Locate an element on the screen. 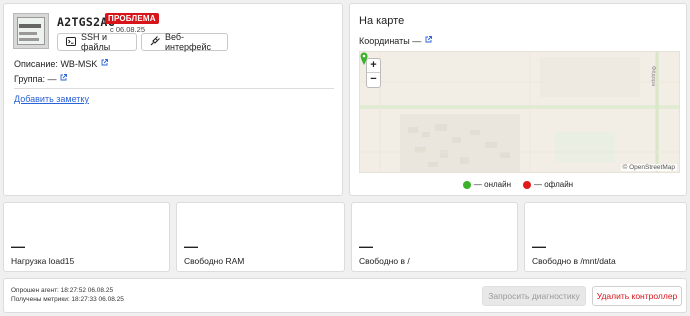 The image size is (690, 316). edit-description-icon is located at coordinates (104, 62).